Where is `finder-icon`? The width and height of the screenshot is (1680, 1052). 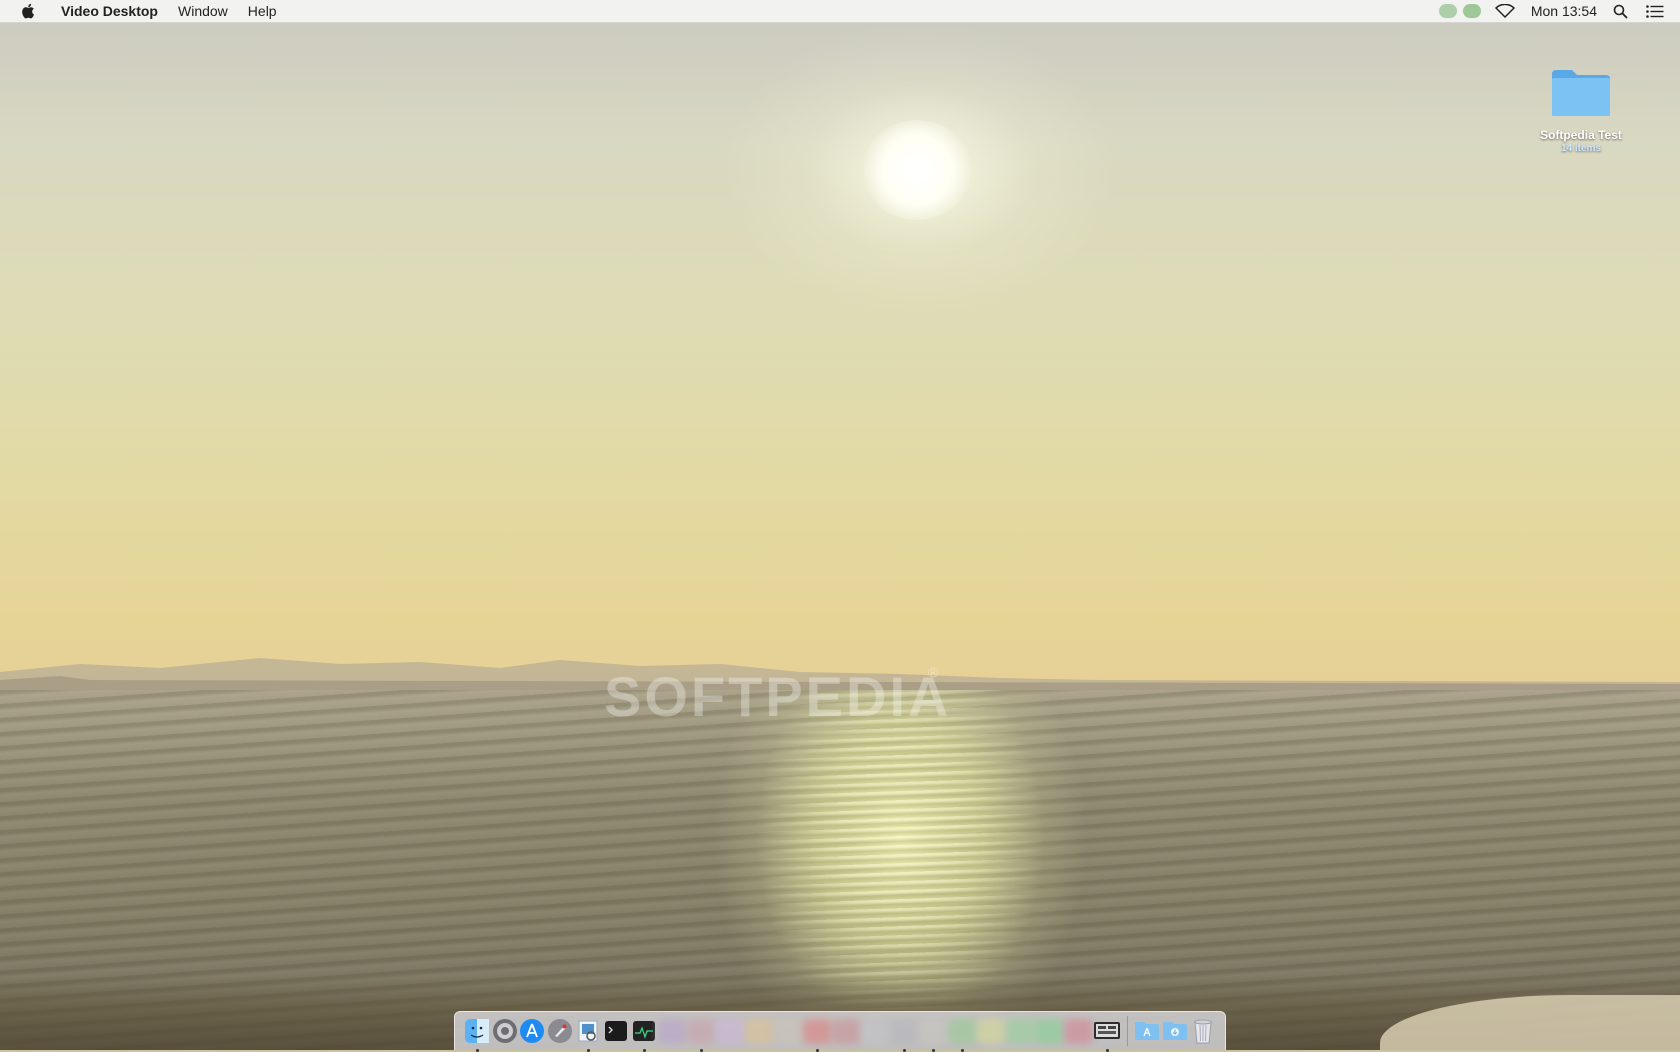 finder-icon is located at coordinates (477, 1034).